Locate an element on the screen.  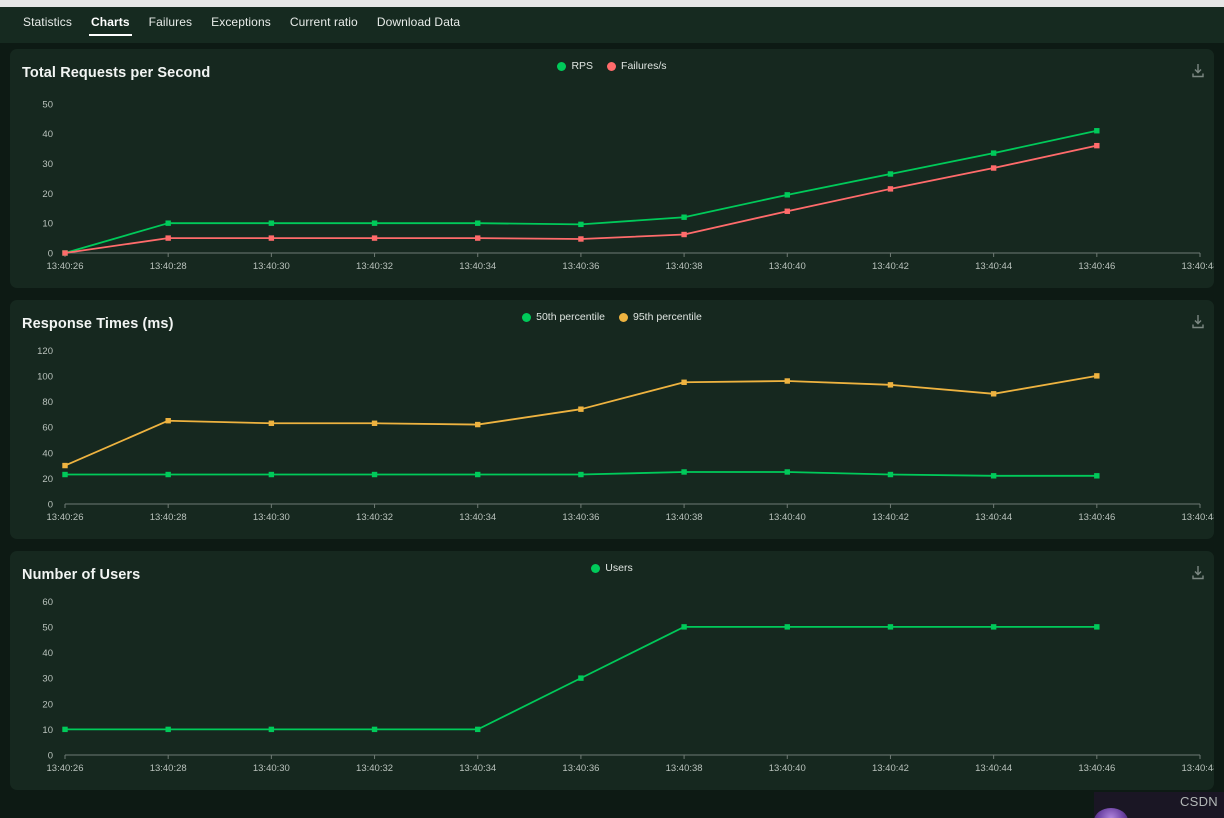
chart-legend: Users is located at coordinates (612, 568).